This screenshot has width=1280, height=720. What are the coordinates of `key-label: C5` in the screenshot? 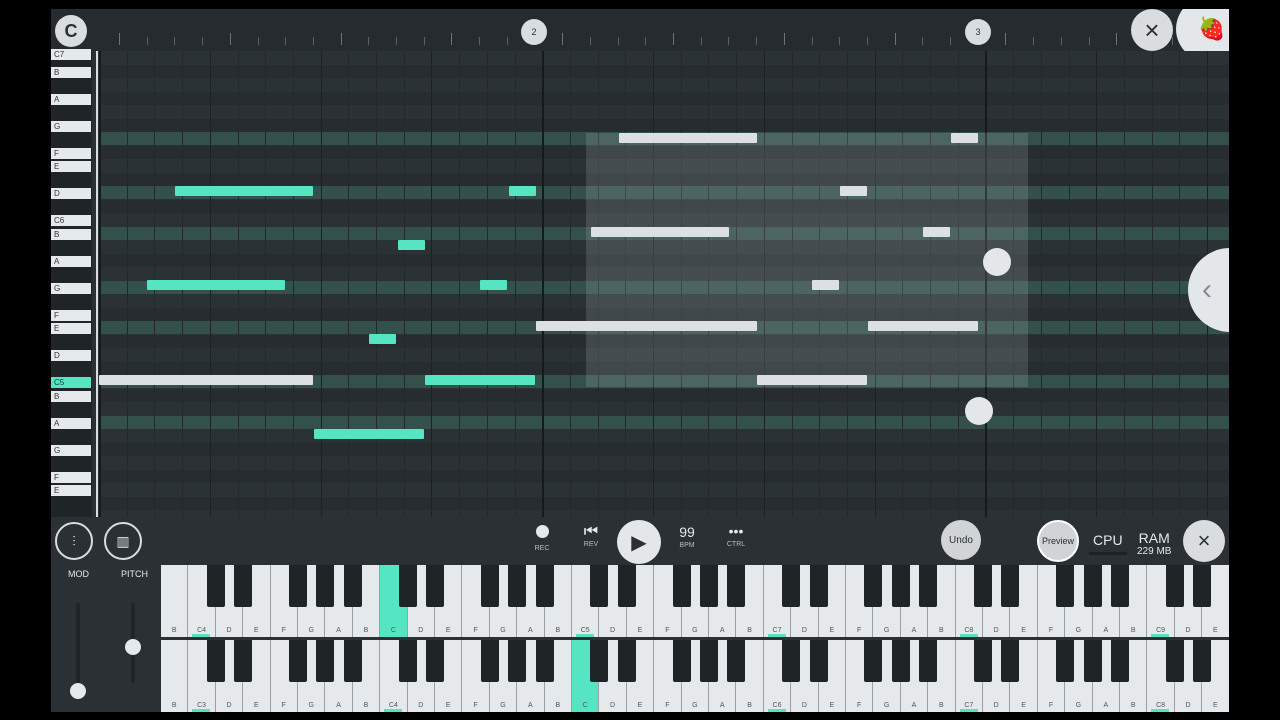 It's located at (71, 382).